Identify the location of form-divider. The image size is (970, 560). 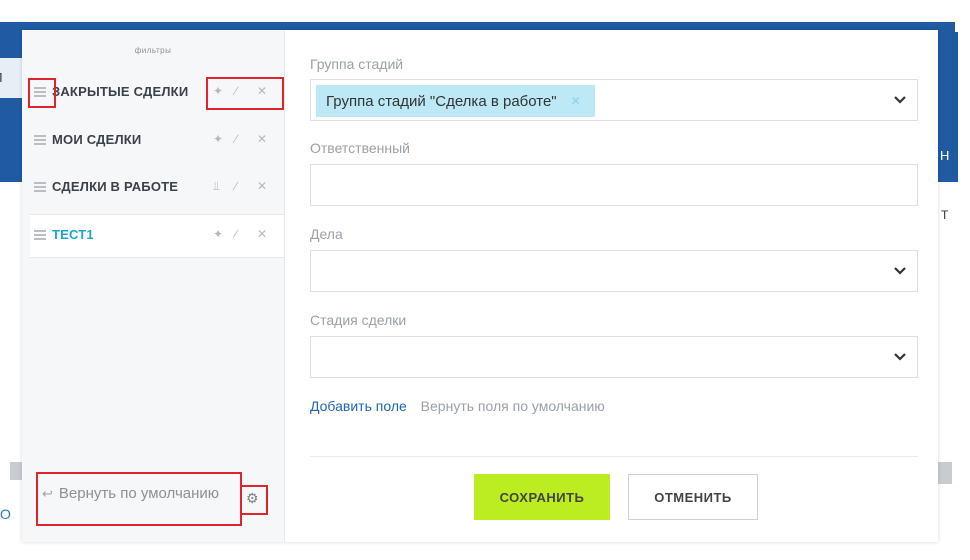
(614, 456).